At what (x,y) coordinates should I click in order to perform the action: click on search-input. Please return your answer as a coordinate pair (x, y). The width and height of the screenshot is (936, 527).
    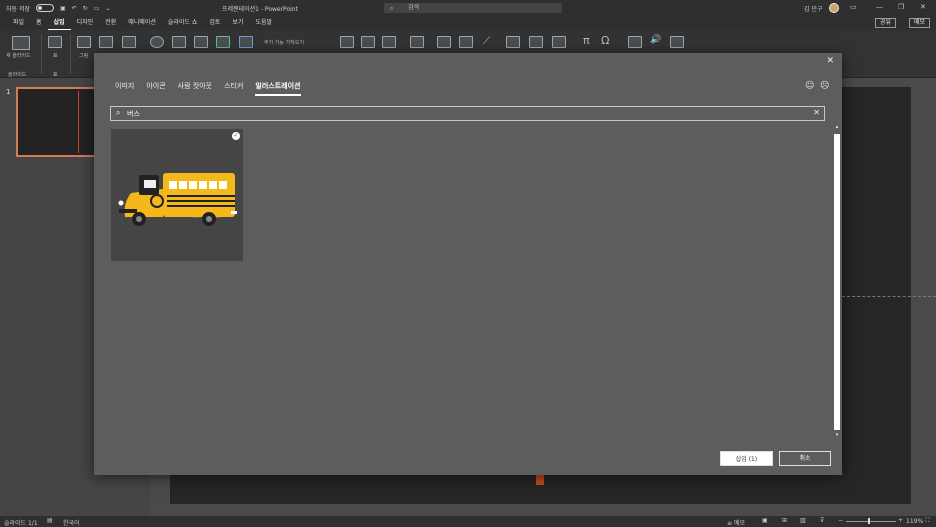
    Looking at the image, I should click on (467, 113).